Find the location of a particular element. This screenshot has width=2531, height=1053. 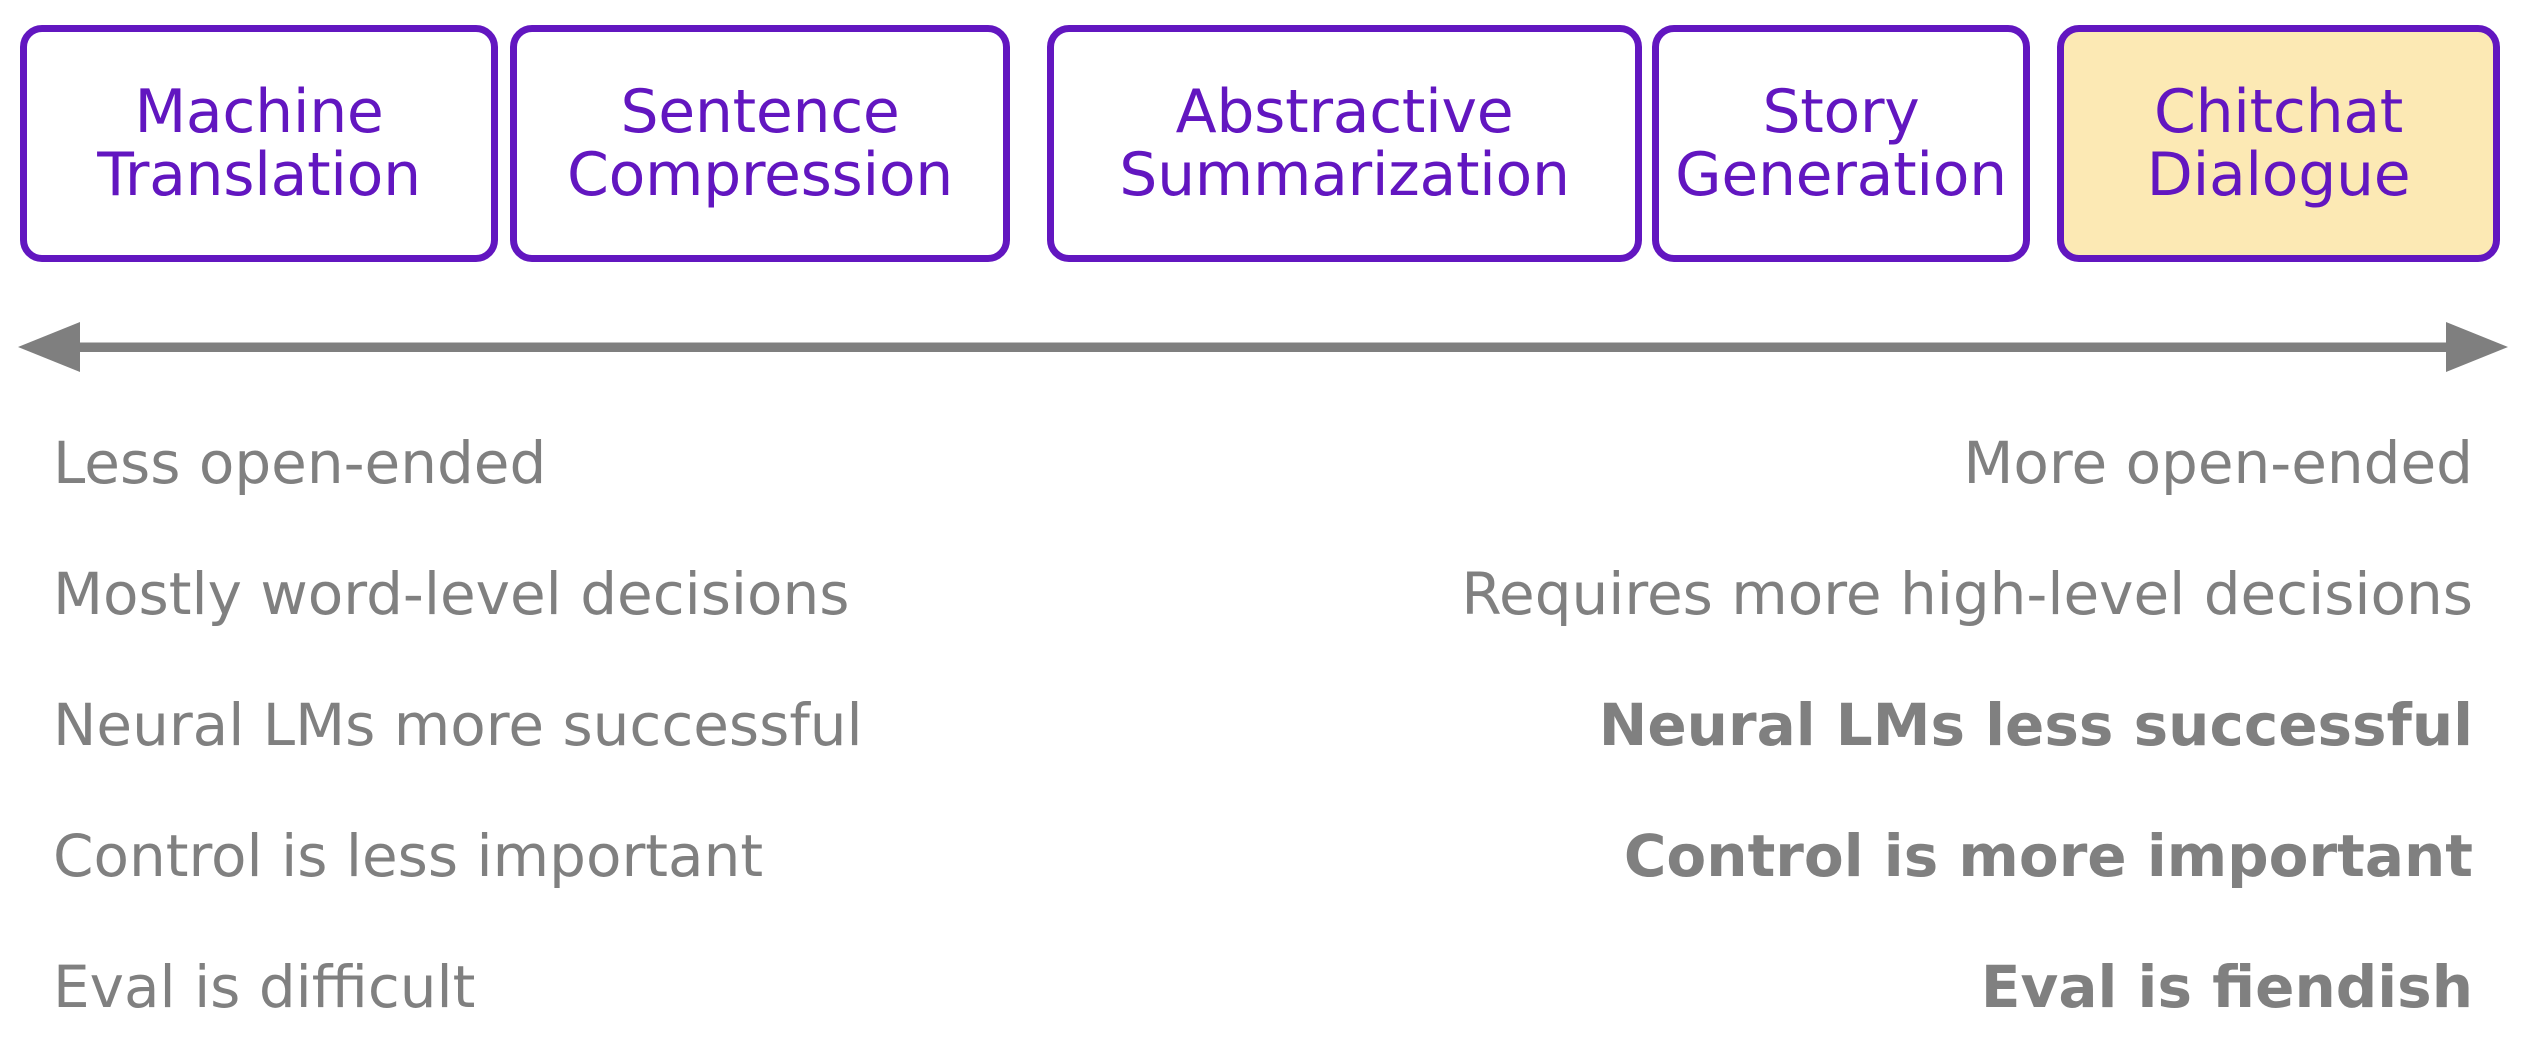

task-box-label: Machine Translation is located at coordinates (259, 143).